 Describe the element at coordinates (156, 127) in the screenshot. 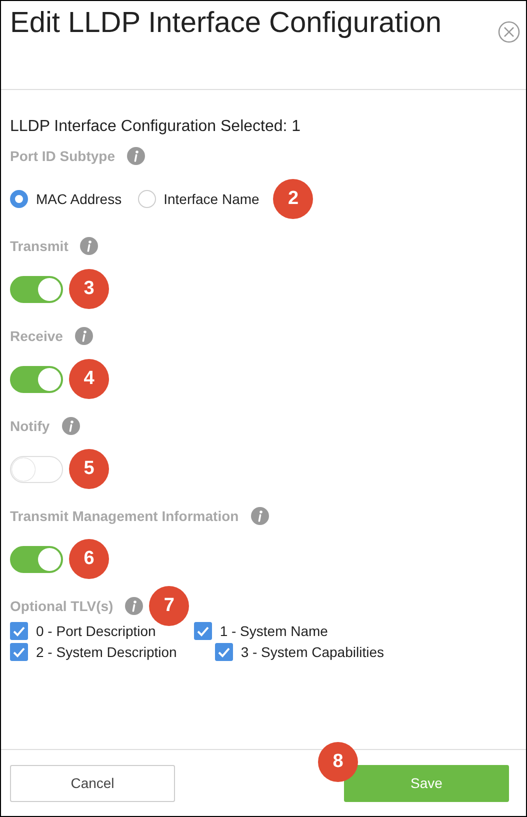

I see `selected-count: LLDP Interface Configuration Selected: 1` at that location.